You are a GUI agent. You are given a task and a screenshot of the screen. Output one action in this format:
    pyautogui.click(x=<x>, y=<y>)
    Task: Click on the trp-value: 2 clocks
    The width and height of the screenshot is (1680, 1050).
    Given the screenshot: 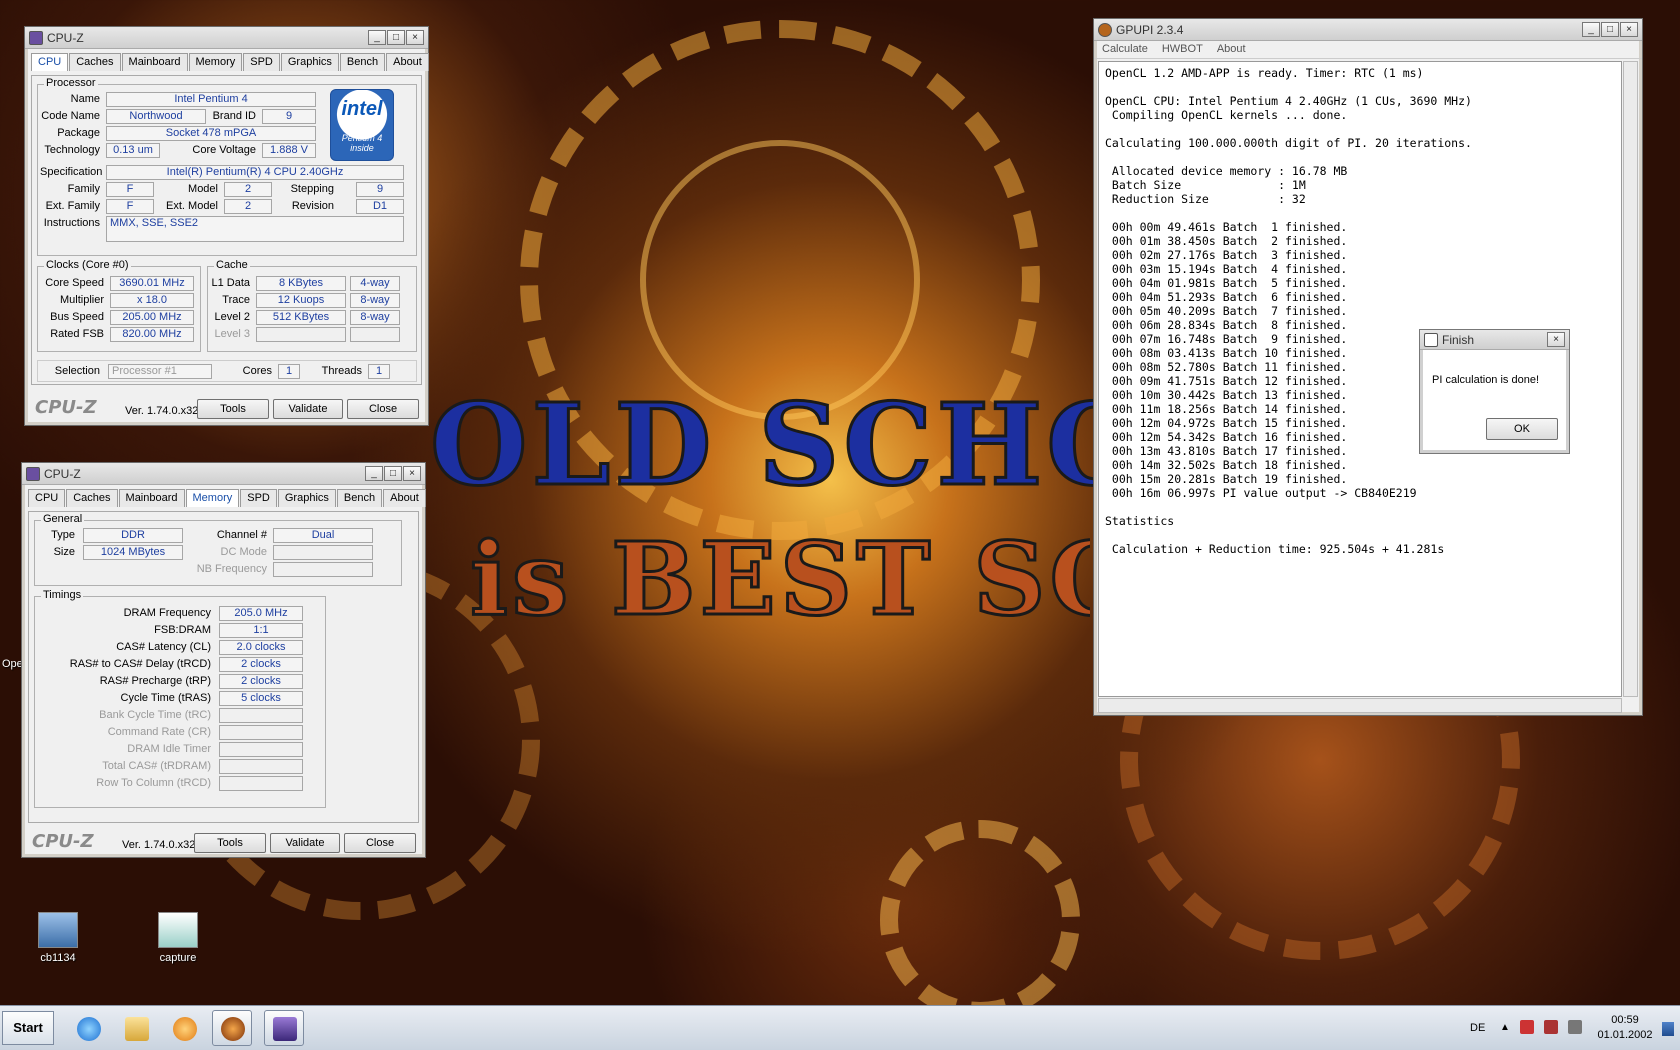 What is the action you would take?
    pyautogui.click(x=261, y=681)
    